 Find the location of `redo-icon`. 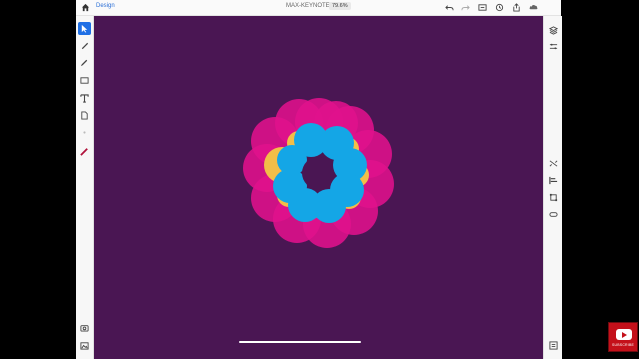

redo-icon is located at coordinates (465, 7).